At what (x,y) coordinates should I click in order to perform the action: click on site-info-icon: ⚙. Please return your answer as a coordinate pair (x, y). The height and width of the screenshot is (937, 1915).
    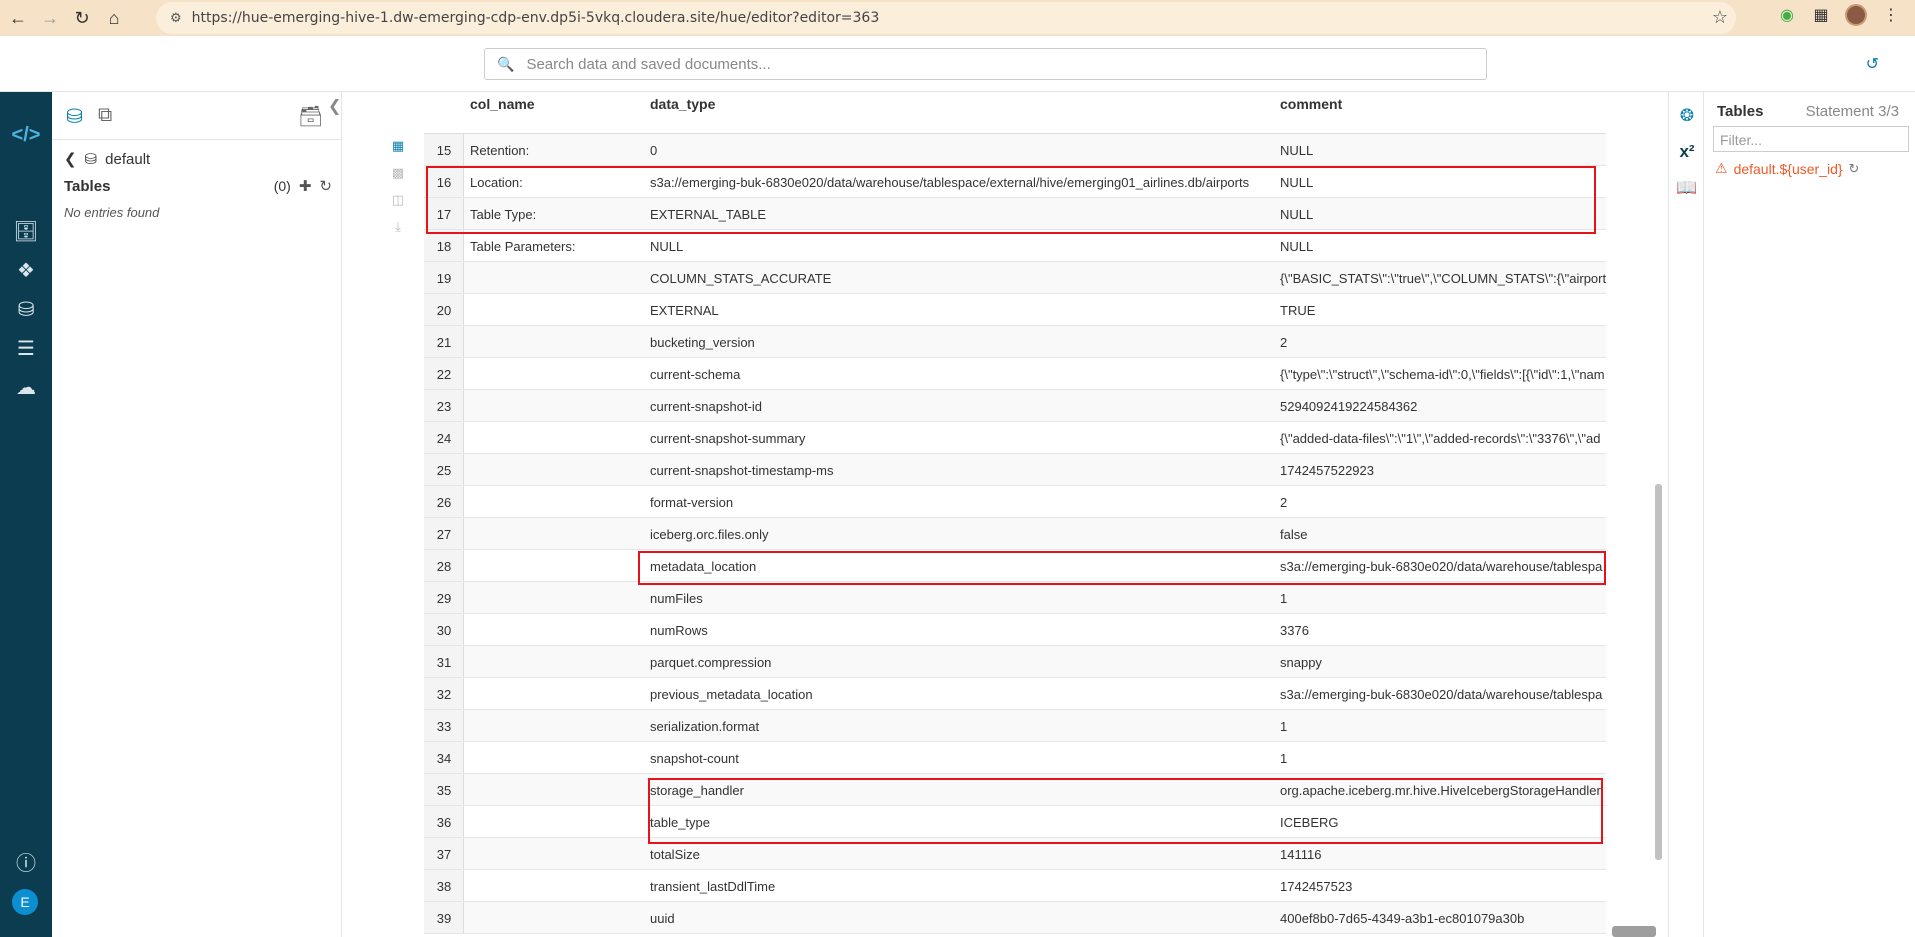
    Looking at the image, I should click on (176, 18).